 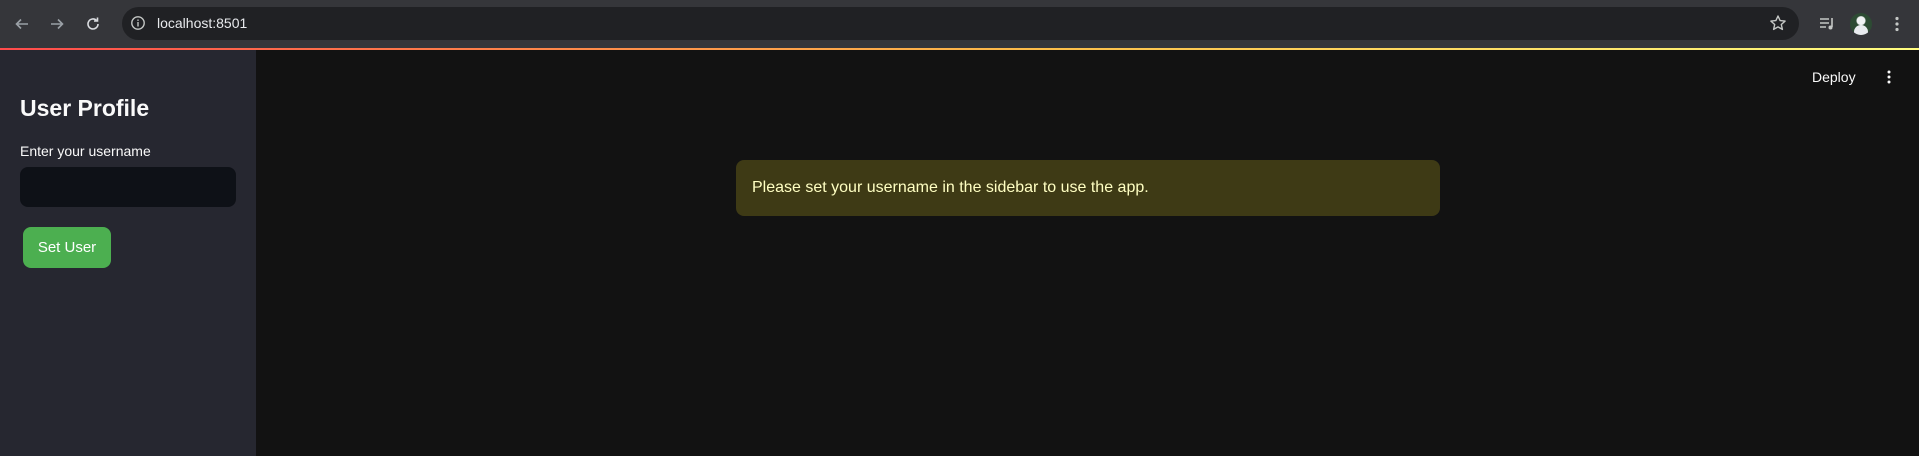 What do you see at coordinates (1827, 24) in the screenshot?
I see `media-controls-icon` at bounding box center [1827, 24].